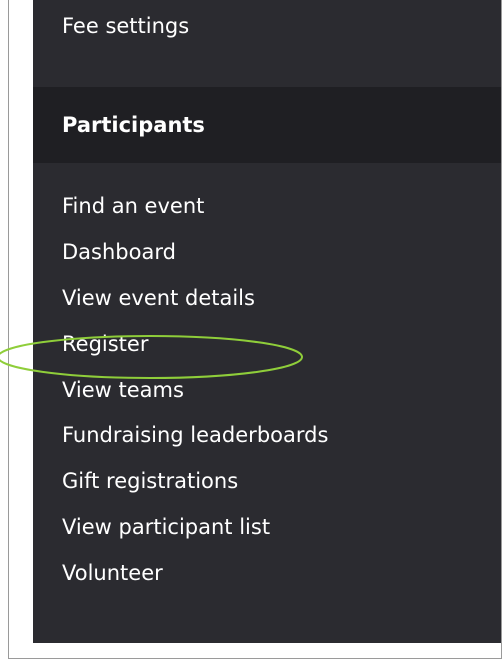 The width and height of the screenshot is (504, 661). What do you see at coordinates (195, 490) in the screenshot?
I see `menu-item-gift-registrations: Gift registrations` at bounding box center [195, 490].